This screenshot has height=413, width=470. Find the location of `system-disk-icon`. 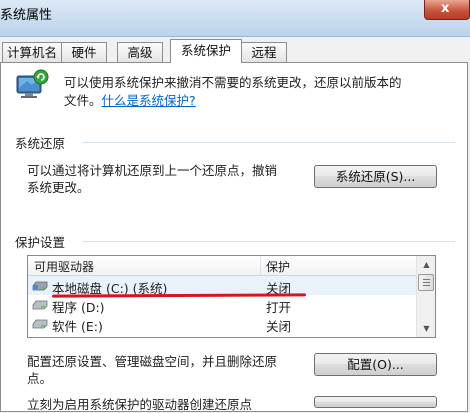

system-disk-icon is located at coordinates (40, 286).